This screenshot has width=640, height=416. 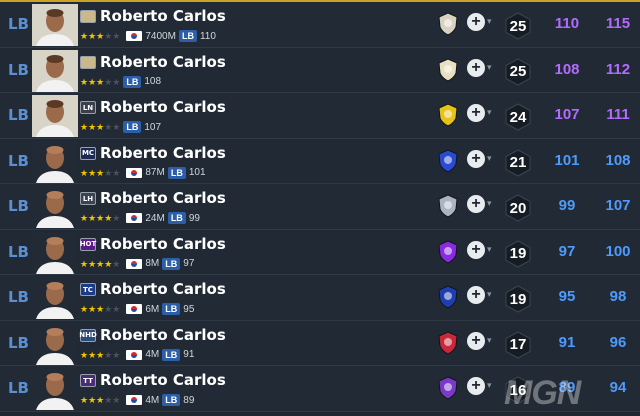 What do you see at coordinates (88, 289) in the screenshot?
I see `season-badge: TC` at bounding box center [88, 289].